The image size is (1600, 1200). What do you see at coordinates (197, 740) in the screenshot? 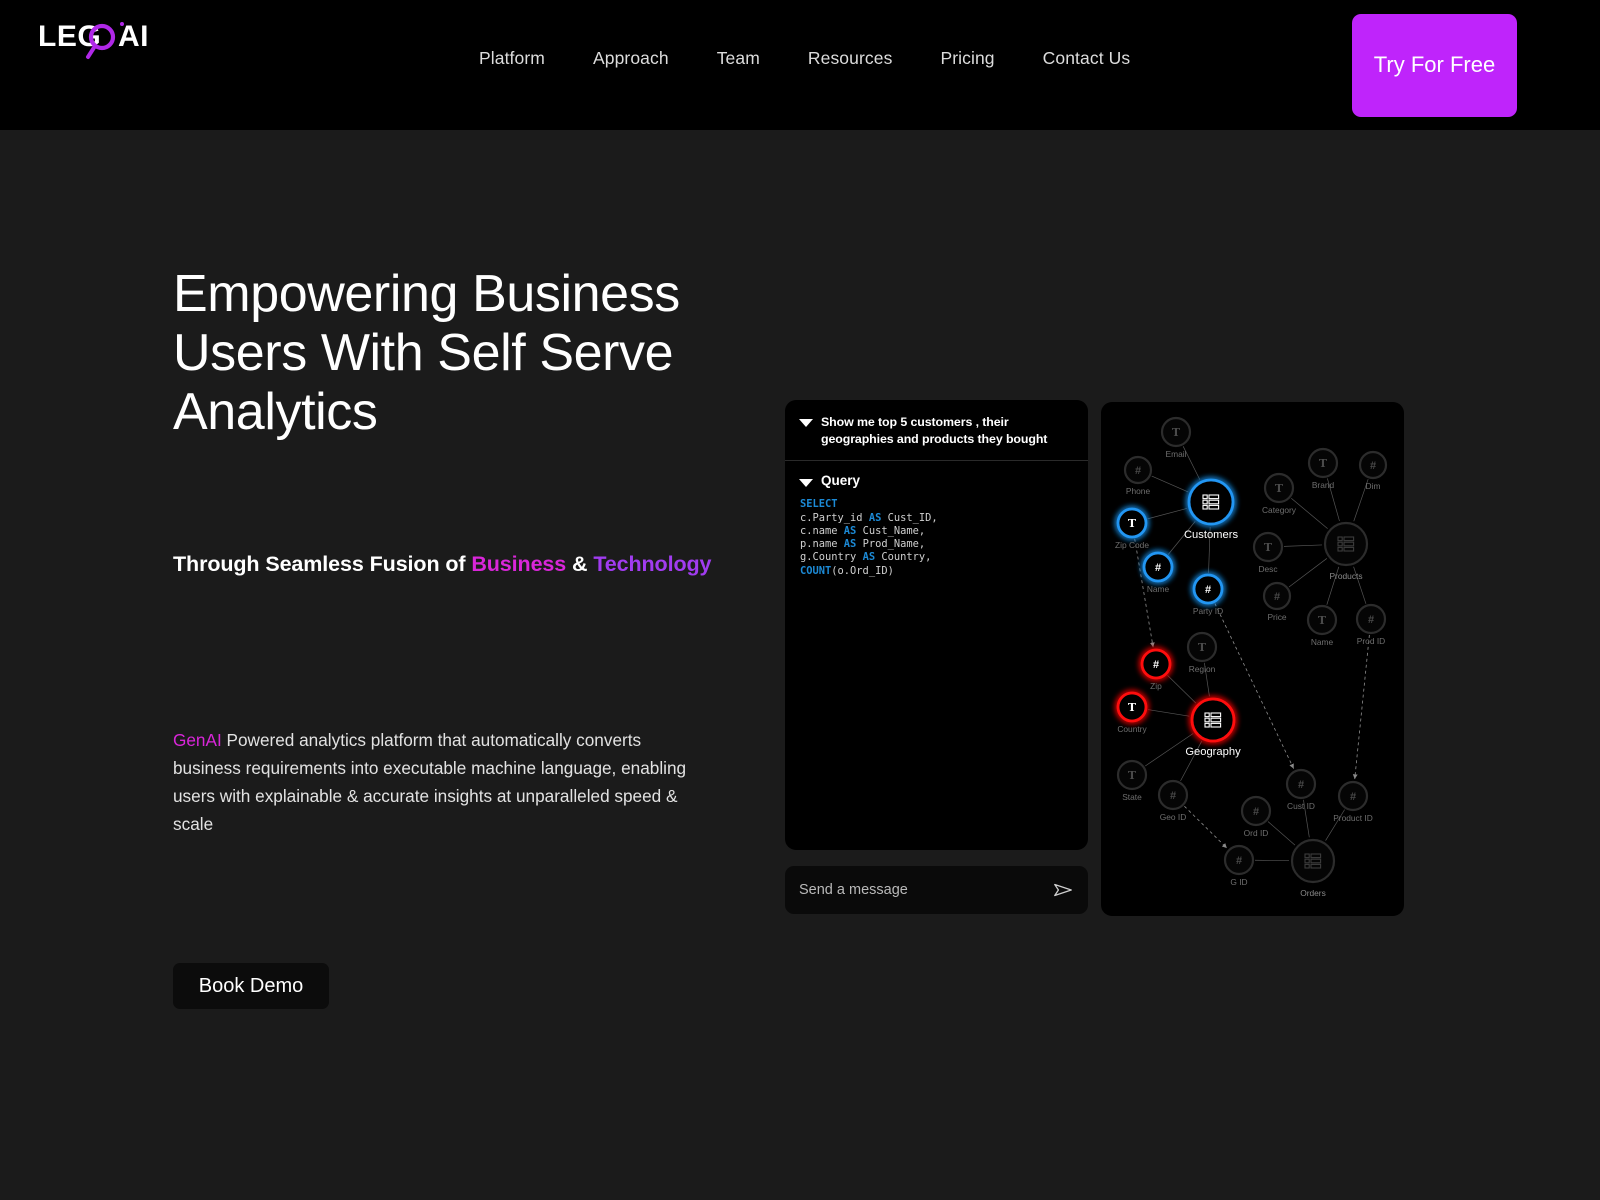
I see `hero-description-genai: GenAI` at bounding box center [197, 740].